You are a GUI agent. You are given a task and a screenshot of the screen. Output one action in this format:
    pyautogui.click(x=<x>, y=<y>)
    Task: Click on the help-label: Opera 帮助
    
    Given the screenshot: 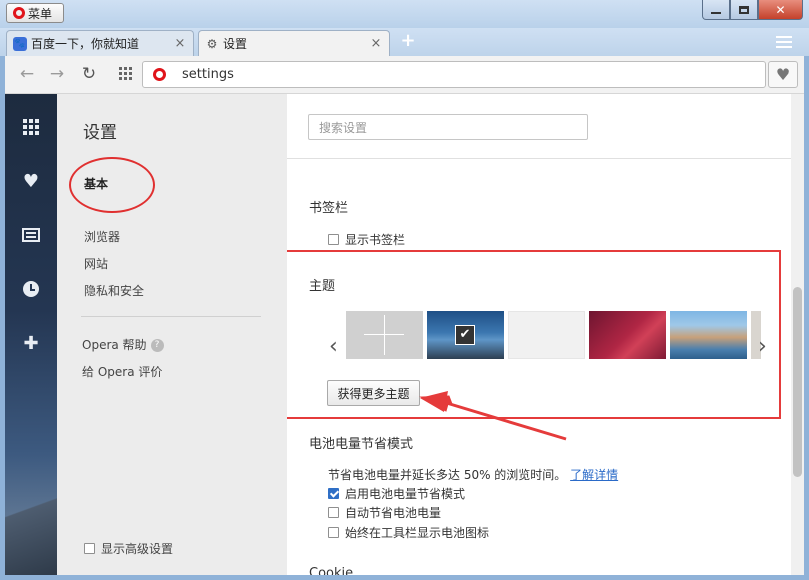 What is the action you would take?
    pyautogui.click(x=114, y=345)
    